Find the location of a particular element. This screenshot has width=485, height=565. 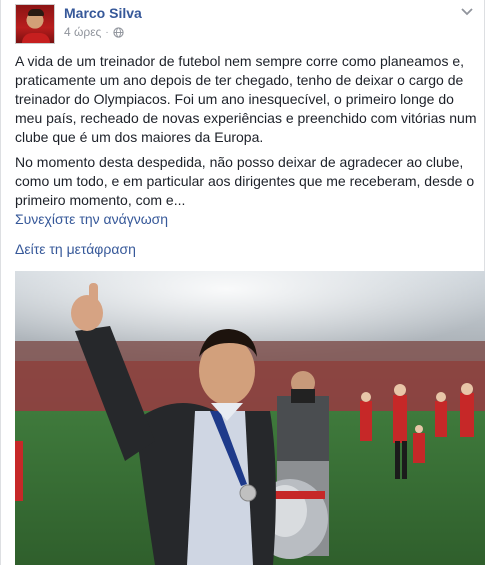

chevron-down-icon is located at coordinates (467, 12).